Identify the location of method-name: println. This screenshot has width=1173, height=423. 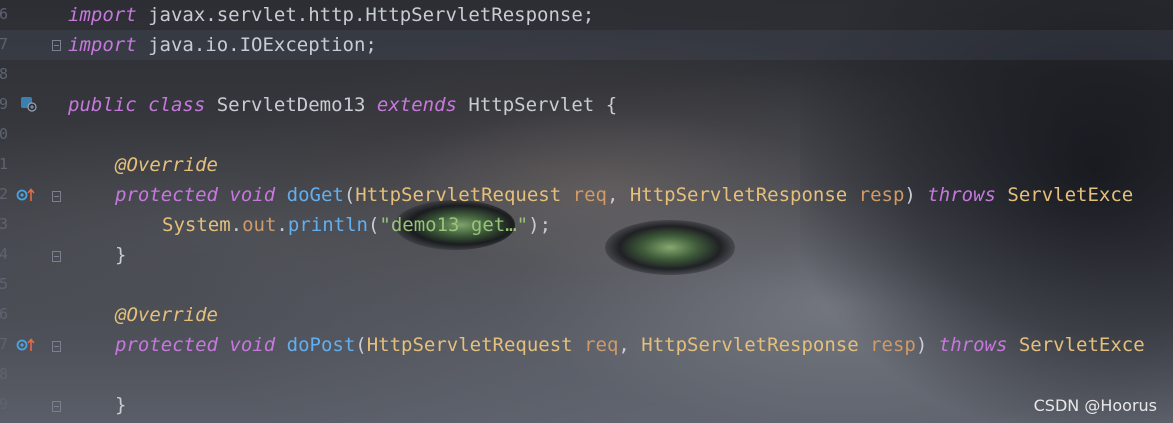
(327, 225).